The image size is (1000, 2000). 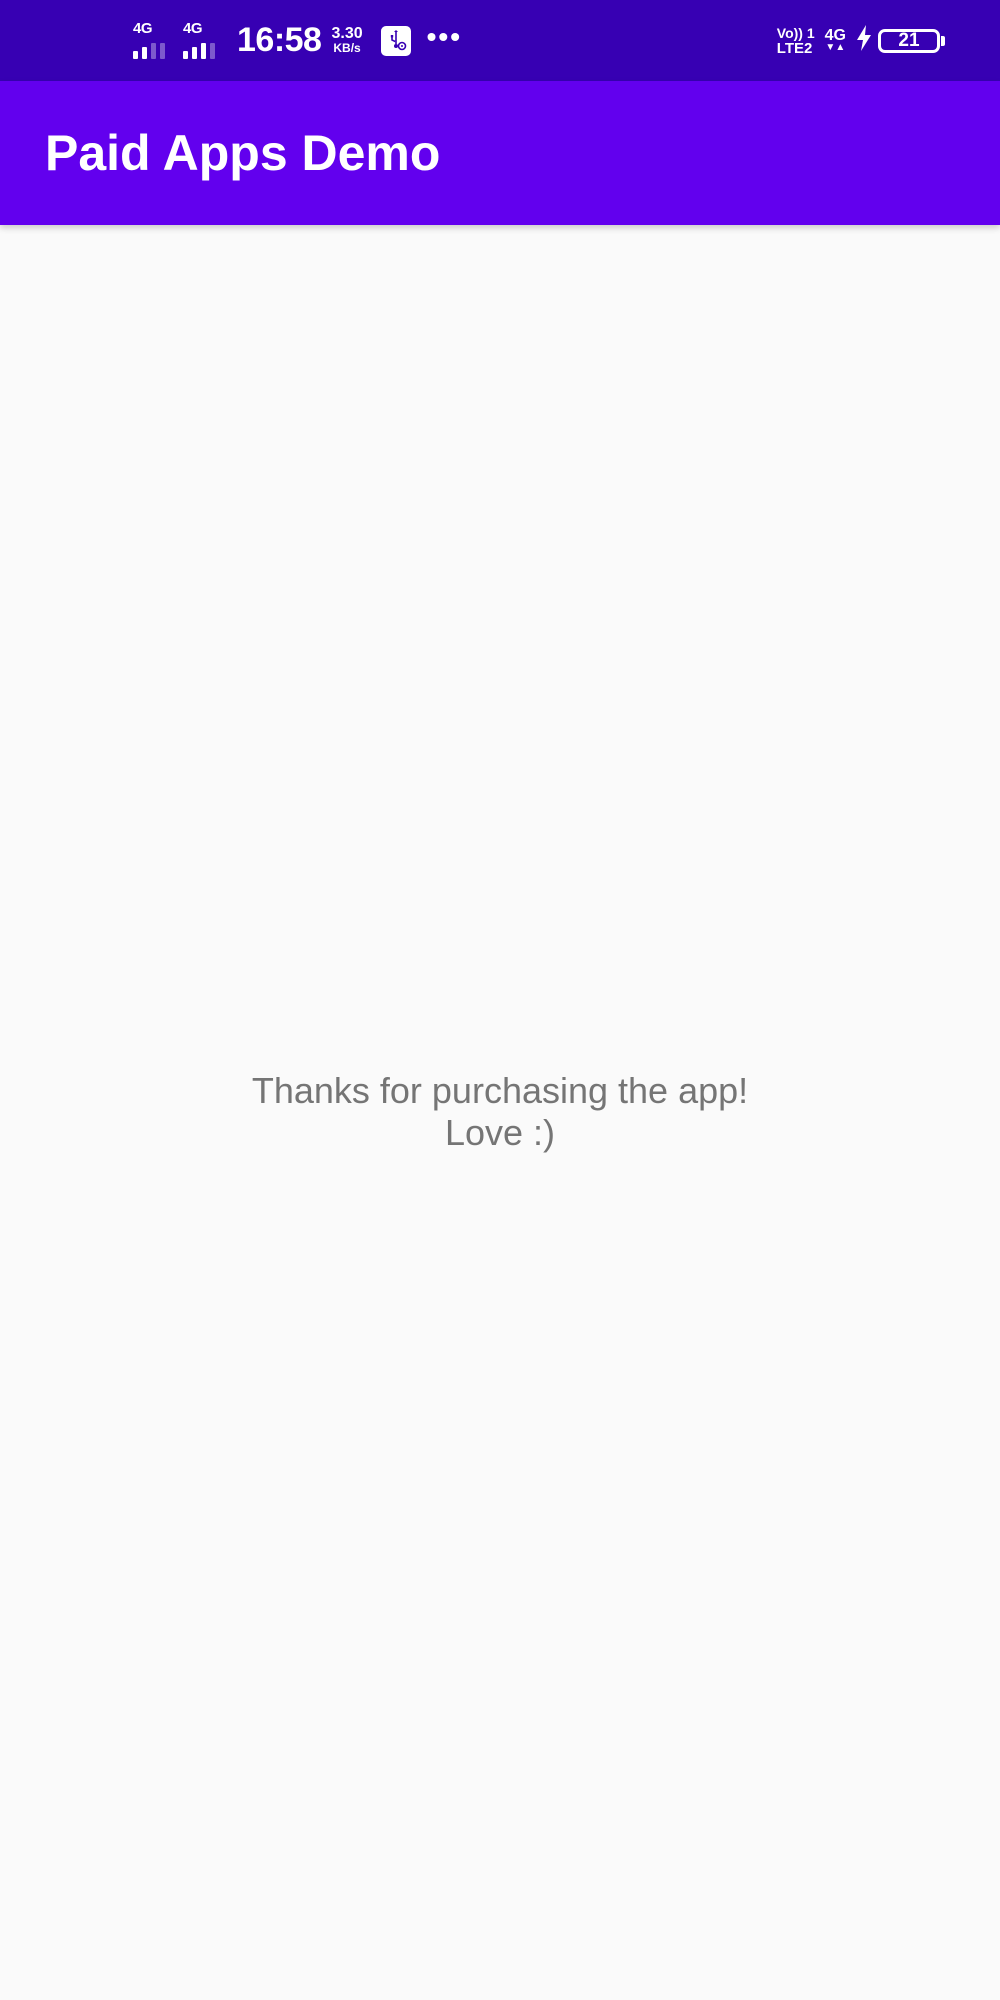 I want to click on usb-debug-icon, so click(x=395, y=40).